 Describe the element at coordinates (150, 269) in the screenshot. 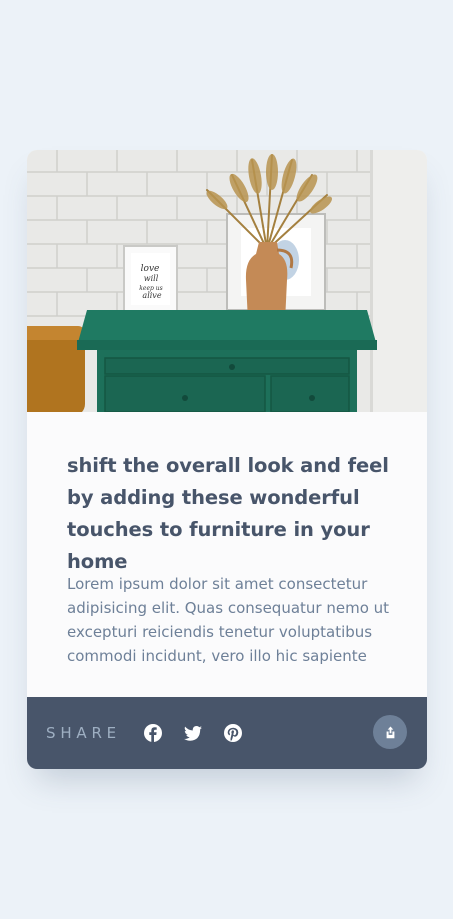

I see `svg-text: love` at that location.